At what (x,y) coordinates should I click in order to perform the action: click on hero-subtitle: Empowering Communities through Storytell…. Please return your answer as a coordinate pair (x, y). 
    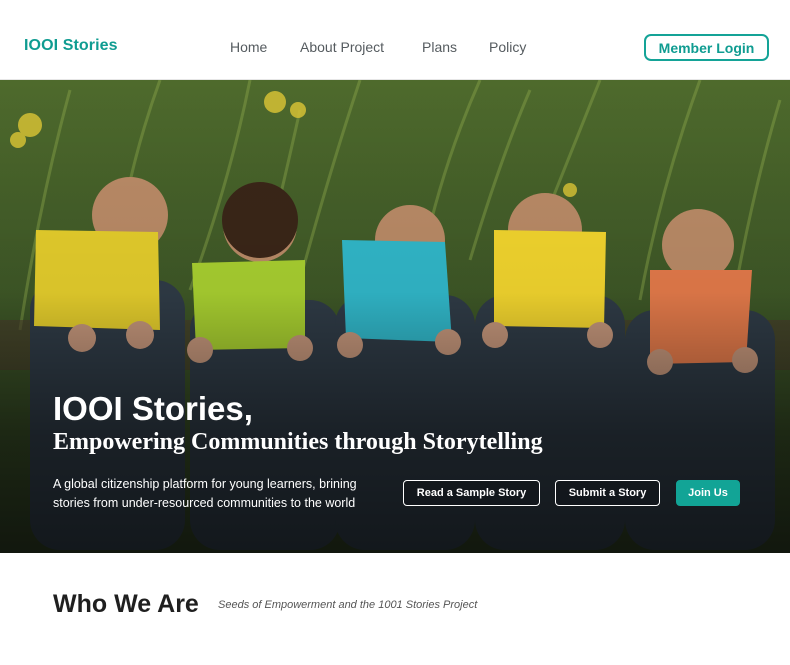
    Looking at the image, I should click on (298, 442).